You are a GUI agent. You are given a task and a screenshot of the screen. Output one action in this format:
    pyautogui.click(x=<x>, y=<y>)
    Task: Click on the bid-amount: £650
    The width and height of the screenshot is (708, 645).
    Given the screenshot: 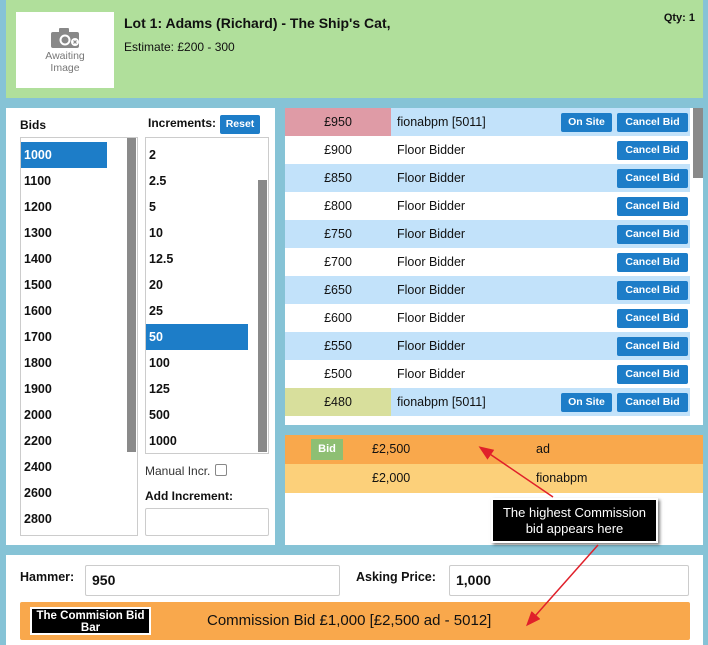 What is the action you would take?
    pyautogui.click(x=338, y=290)
    